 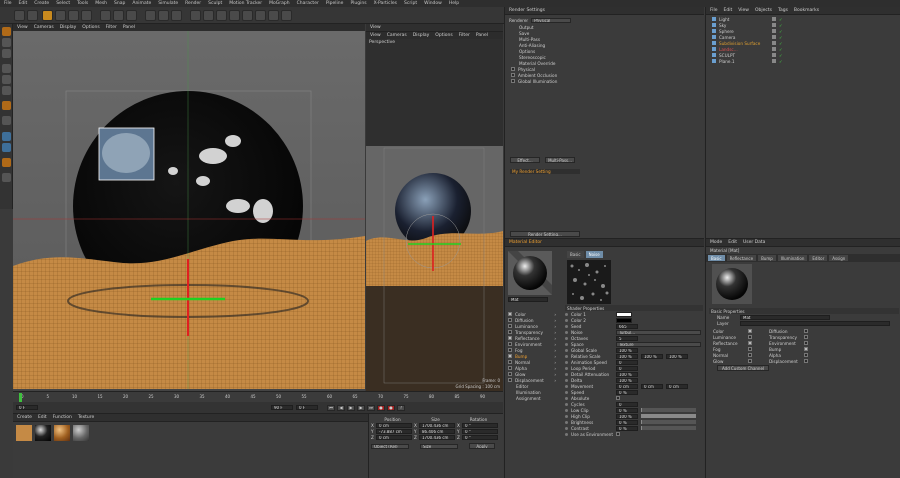 I want to click on render-settings-item: Global Illumination, so click(x=545, y=81).